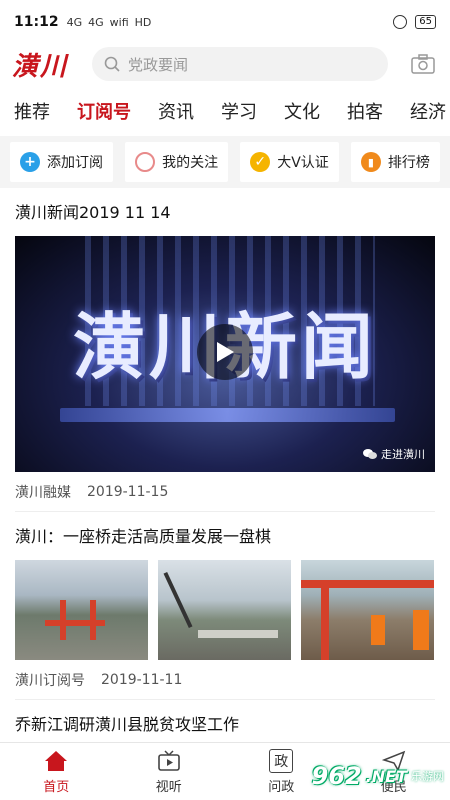 Image resolution: width=450 pixels, height=800 pixels. What do you see at coordinates (74, 22) in the screenshot?
I see `signal-icon-1: 4G` at bounding box center [74, 22].